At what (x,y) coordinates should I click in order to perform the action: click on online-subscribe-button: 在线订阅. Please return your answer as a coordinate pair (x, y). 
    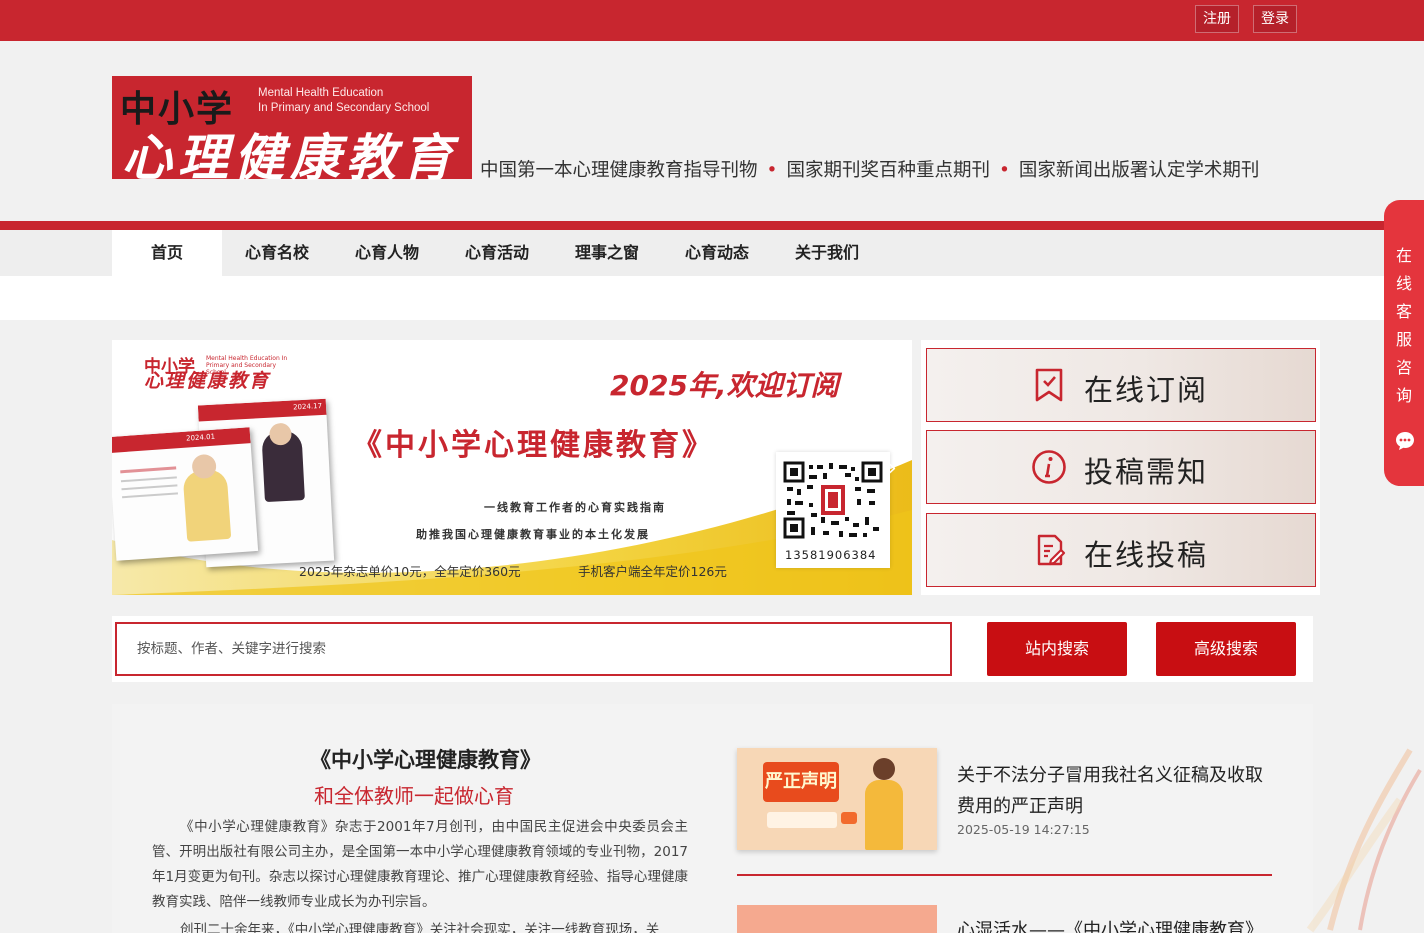
    Looking at the image, I should click on (1121, 385).